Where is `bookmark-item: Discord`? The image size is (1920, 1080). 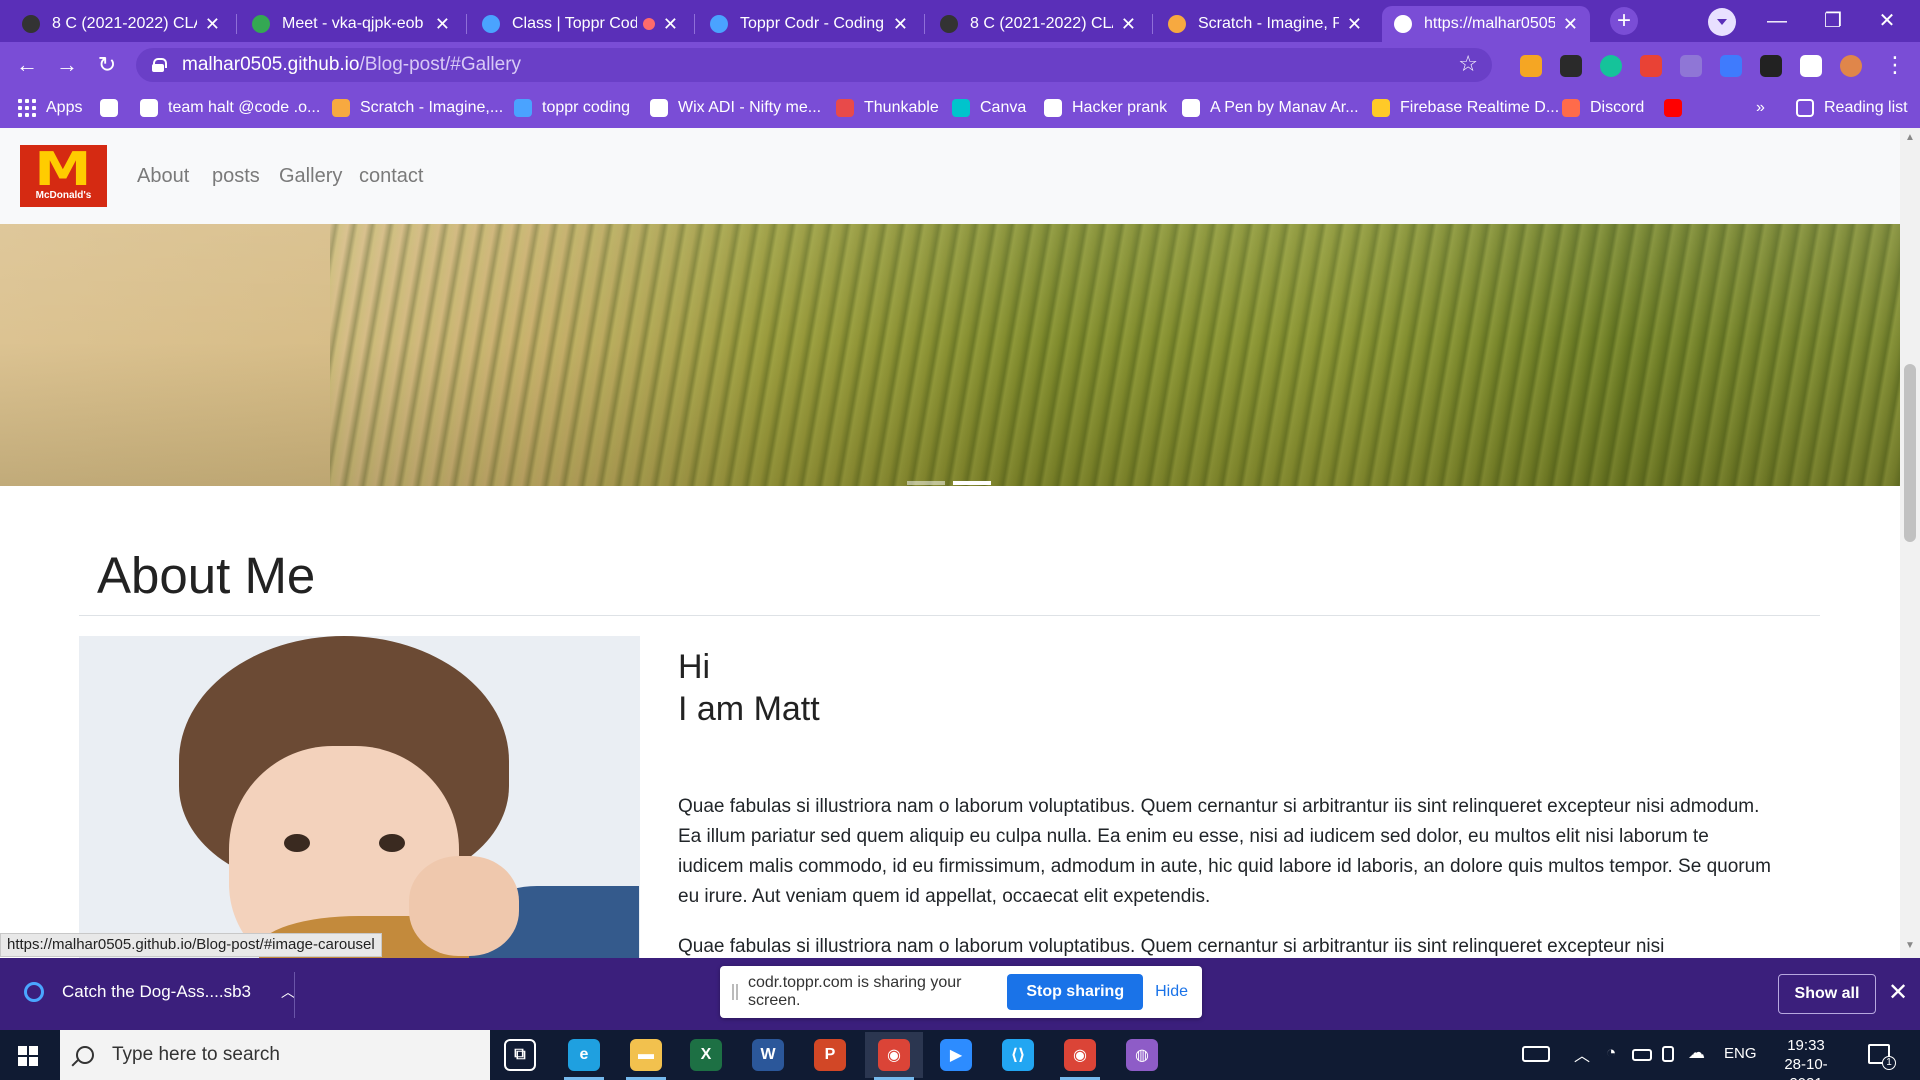 bookmark-item: Discord is located at coordinates (1603, 108).